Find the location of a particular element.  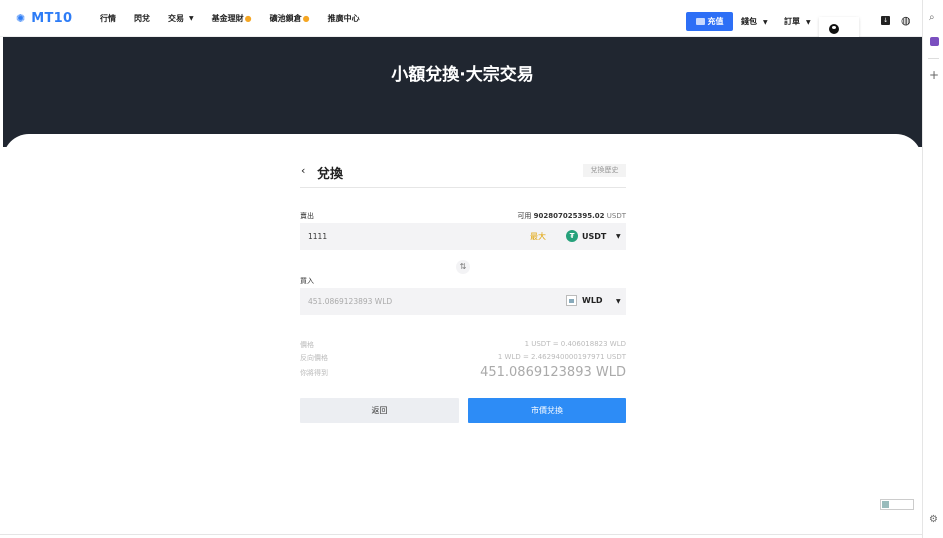

wld-icon is located at coordinates (571, 300).